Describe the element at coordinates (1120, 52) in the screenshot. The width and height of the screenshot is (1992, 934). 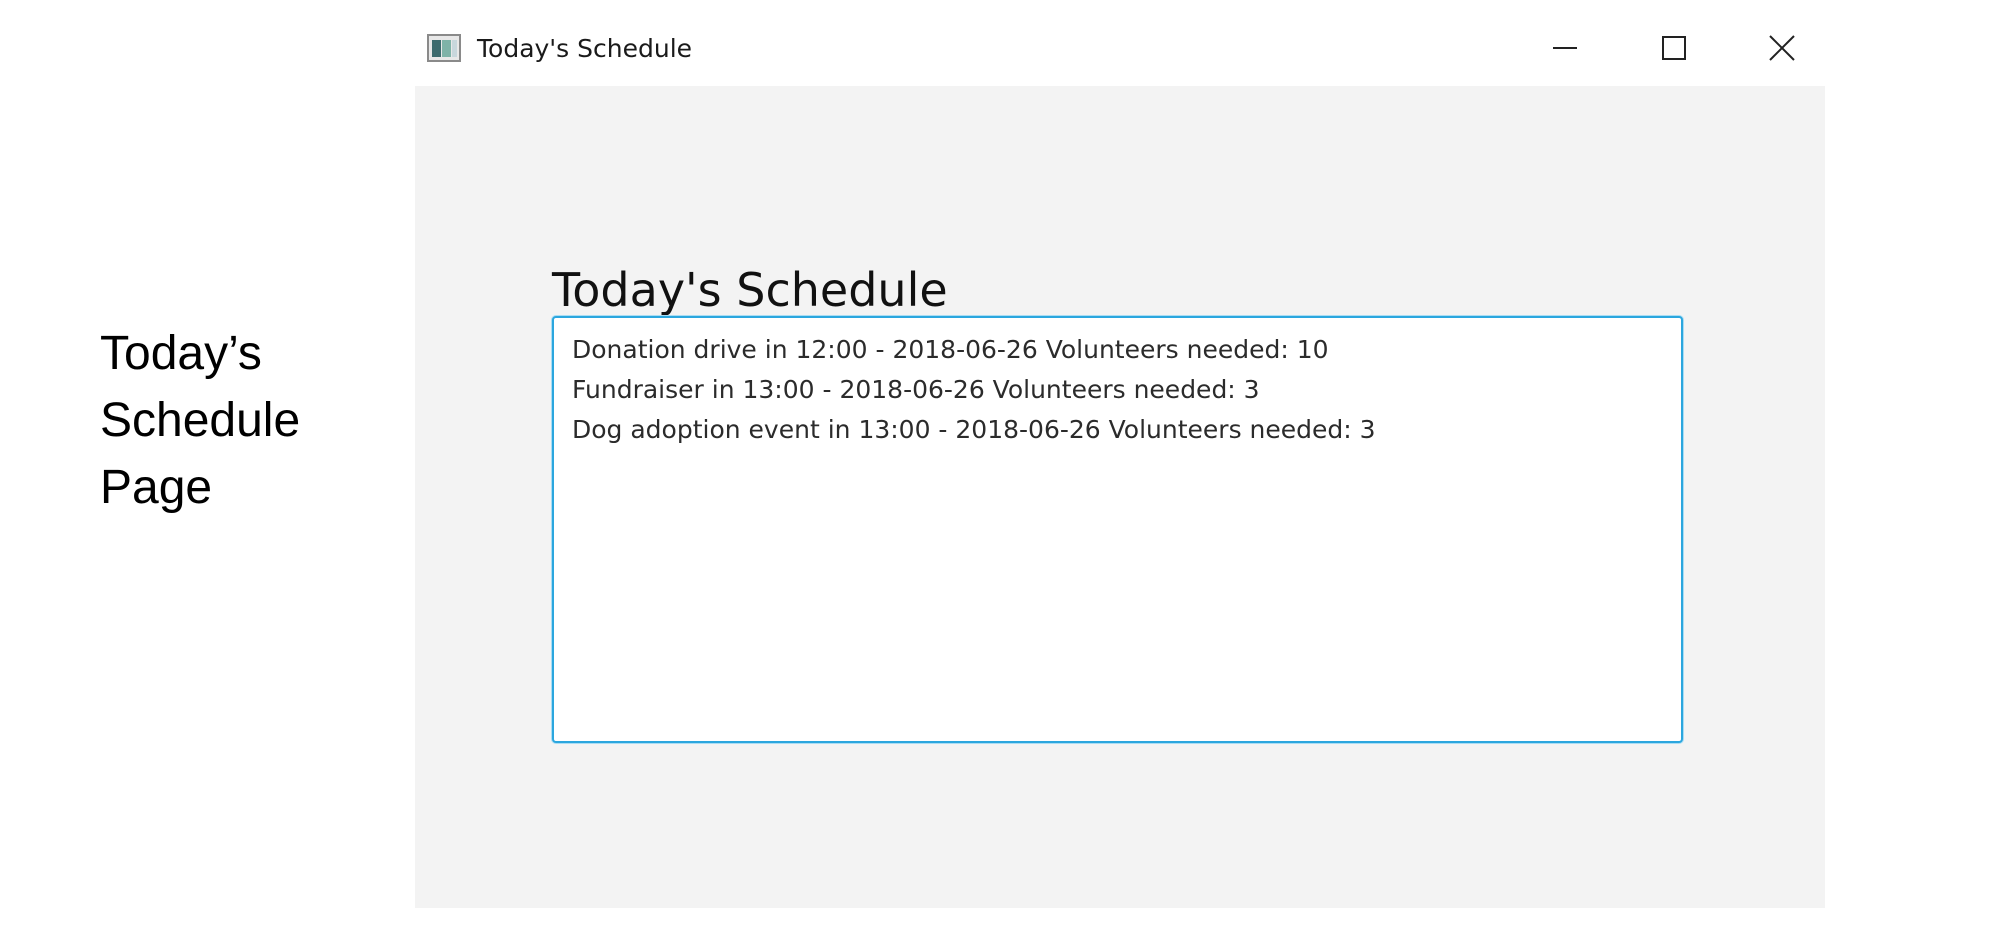
I see `title-bar: Today's Schedule` at that location.